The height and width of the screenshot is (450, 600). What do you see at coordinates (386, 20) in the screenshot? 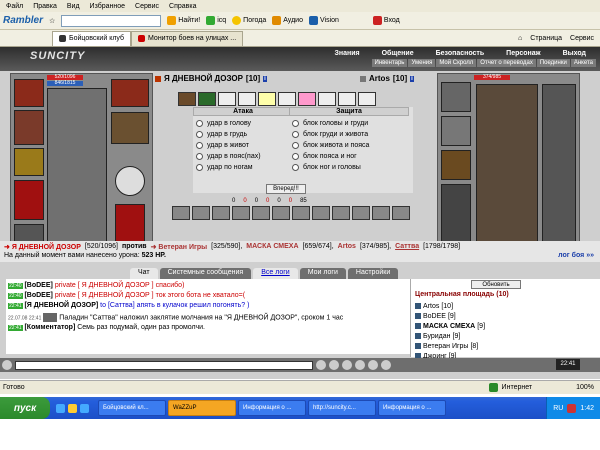
I see `login-button: Вход` at bounding box center [386, 20].